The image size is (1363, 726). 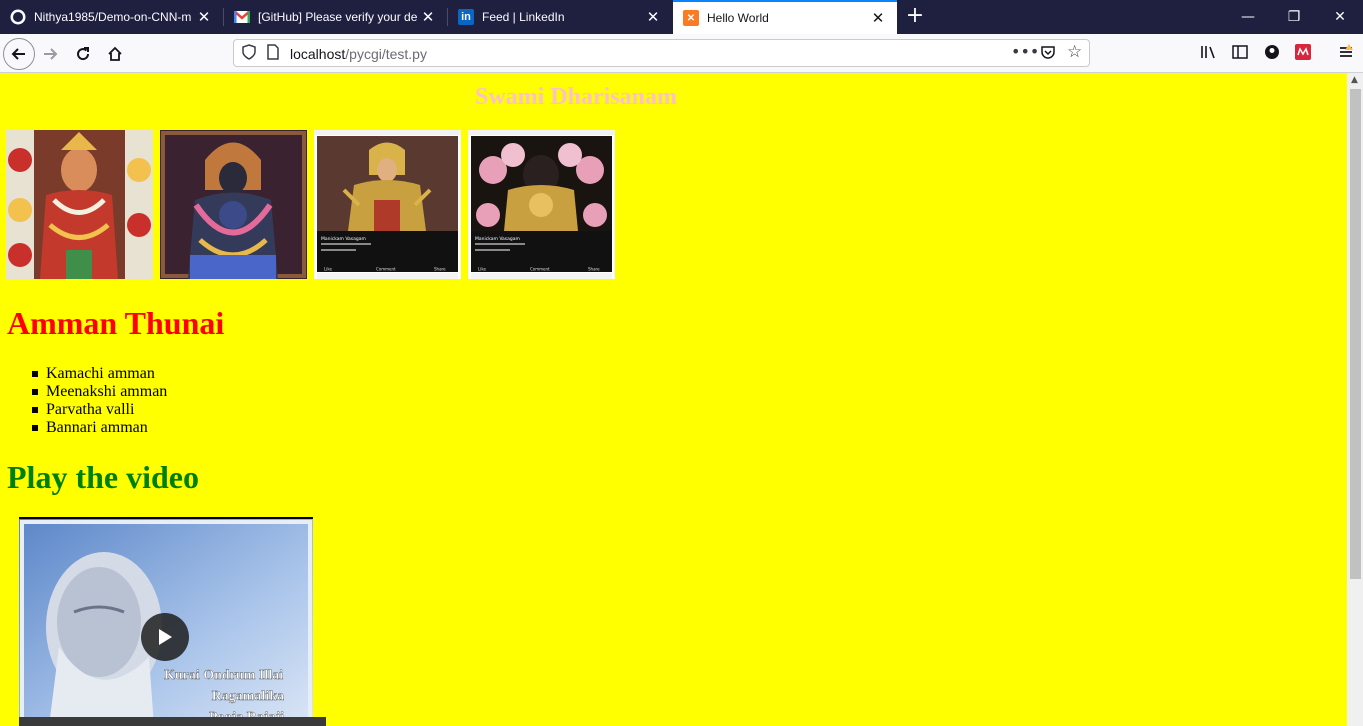 I want to click on video-line-2: Ragamalika, so click(x=248, y=696).